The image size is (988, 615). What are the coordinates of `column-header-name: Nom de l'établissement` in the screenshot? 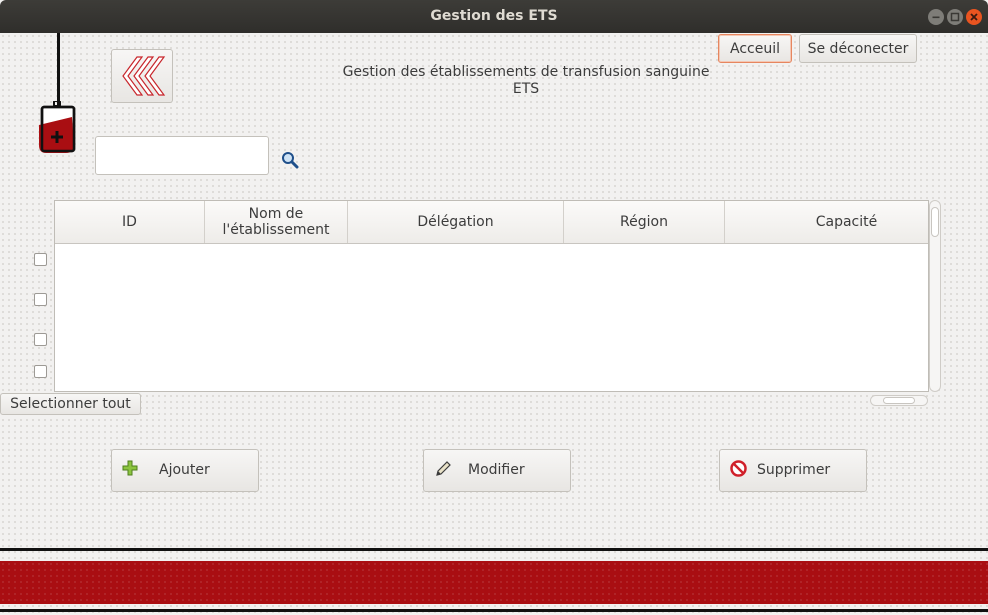 It's located at (276, 222).